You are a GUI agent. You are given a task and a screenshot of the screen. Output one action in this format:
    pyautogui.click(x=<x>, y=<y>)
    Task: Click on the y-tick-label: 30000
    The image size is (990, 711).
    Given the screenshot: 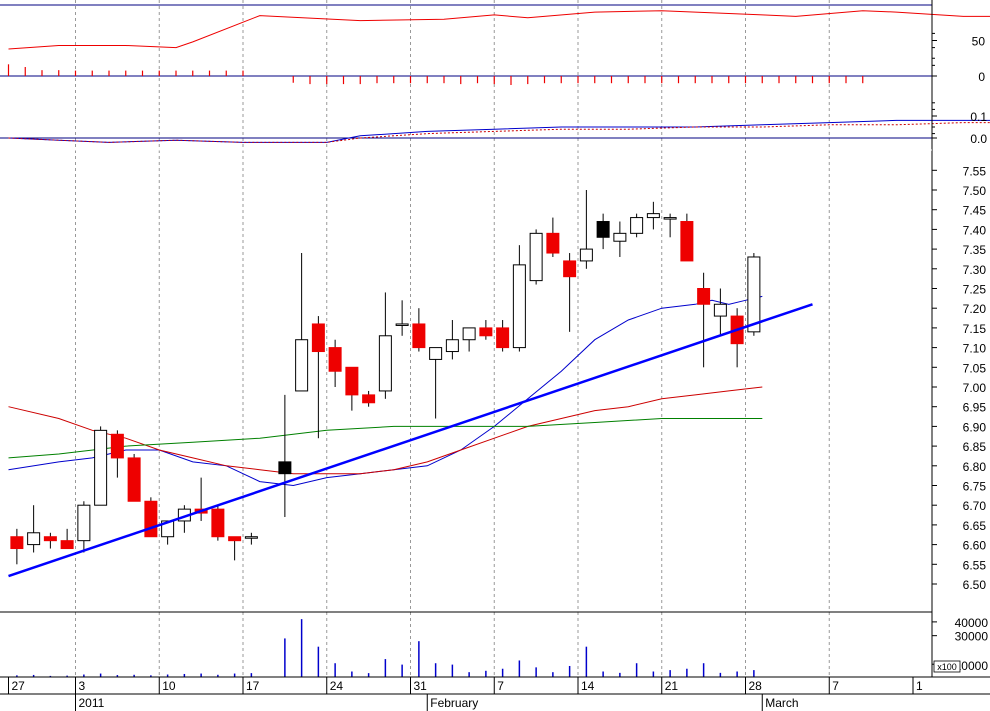 What is the action you would take?
    pyautogui.click(x=972, y=637)
    